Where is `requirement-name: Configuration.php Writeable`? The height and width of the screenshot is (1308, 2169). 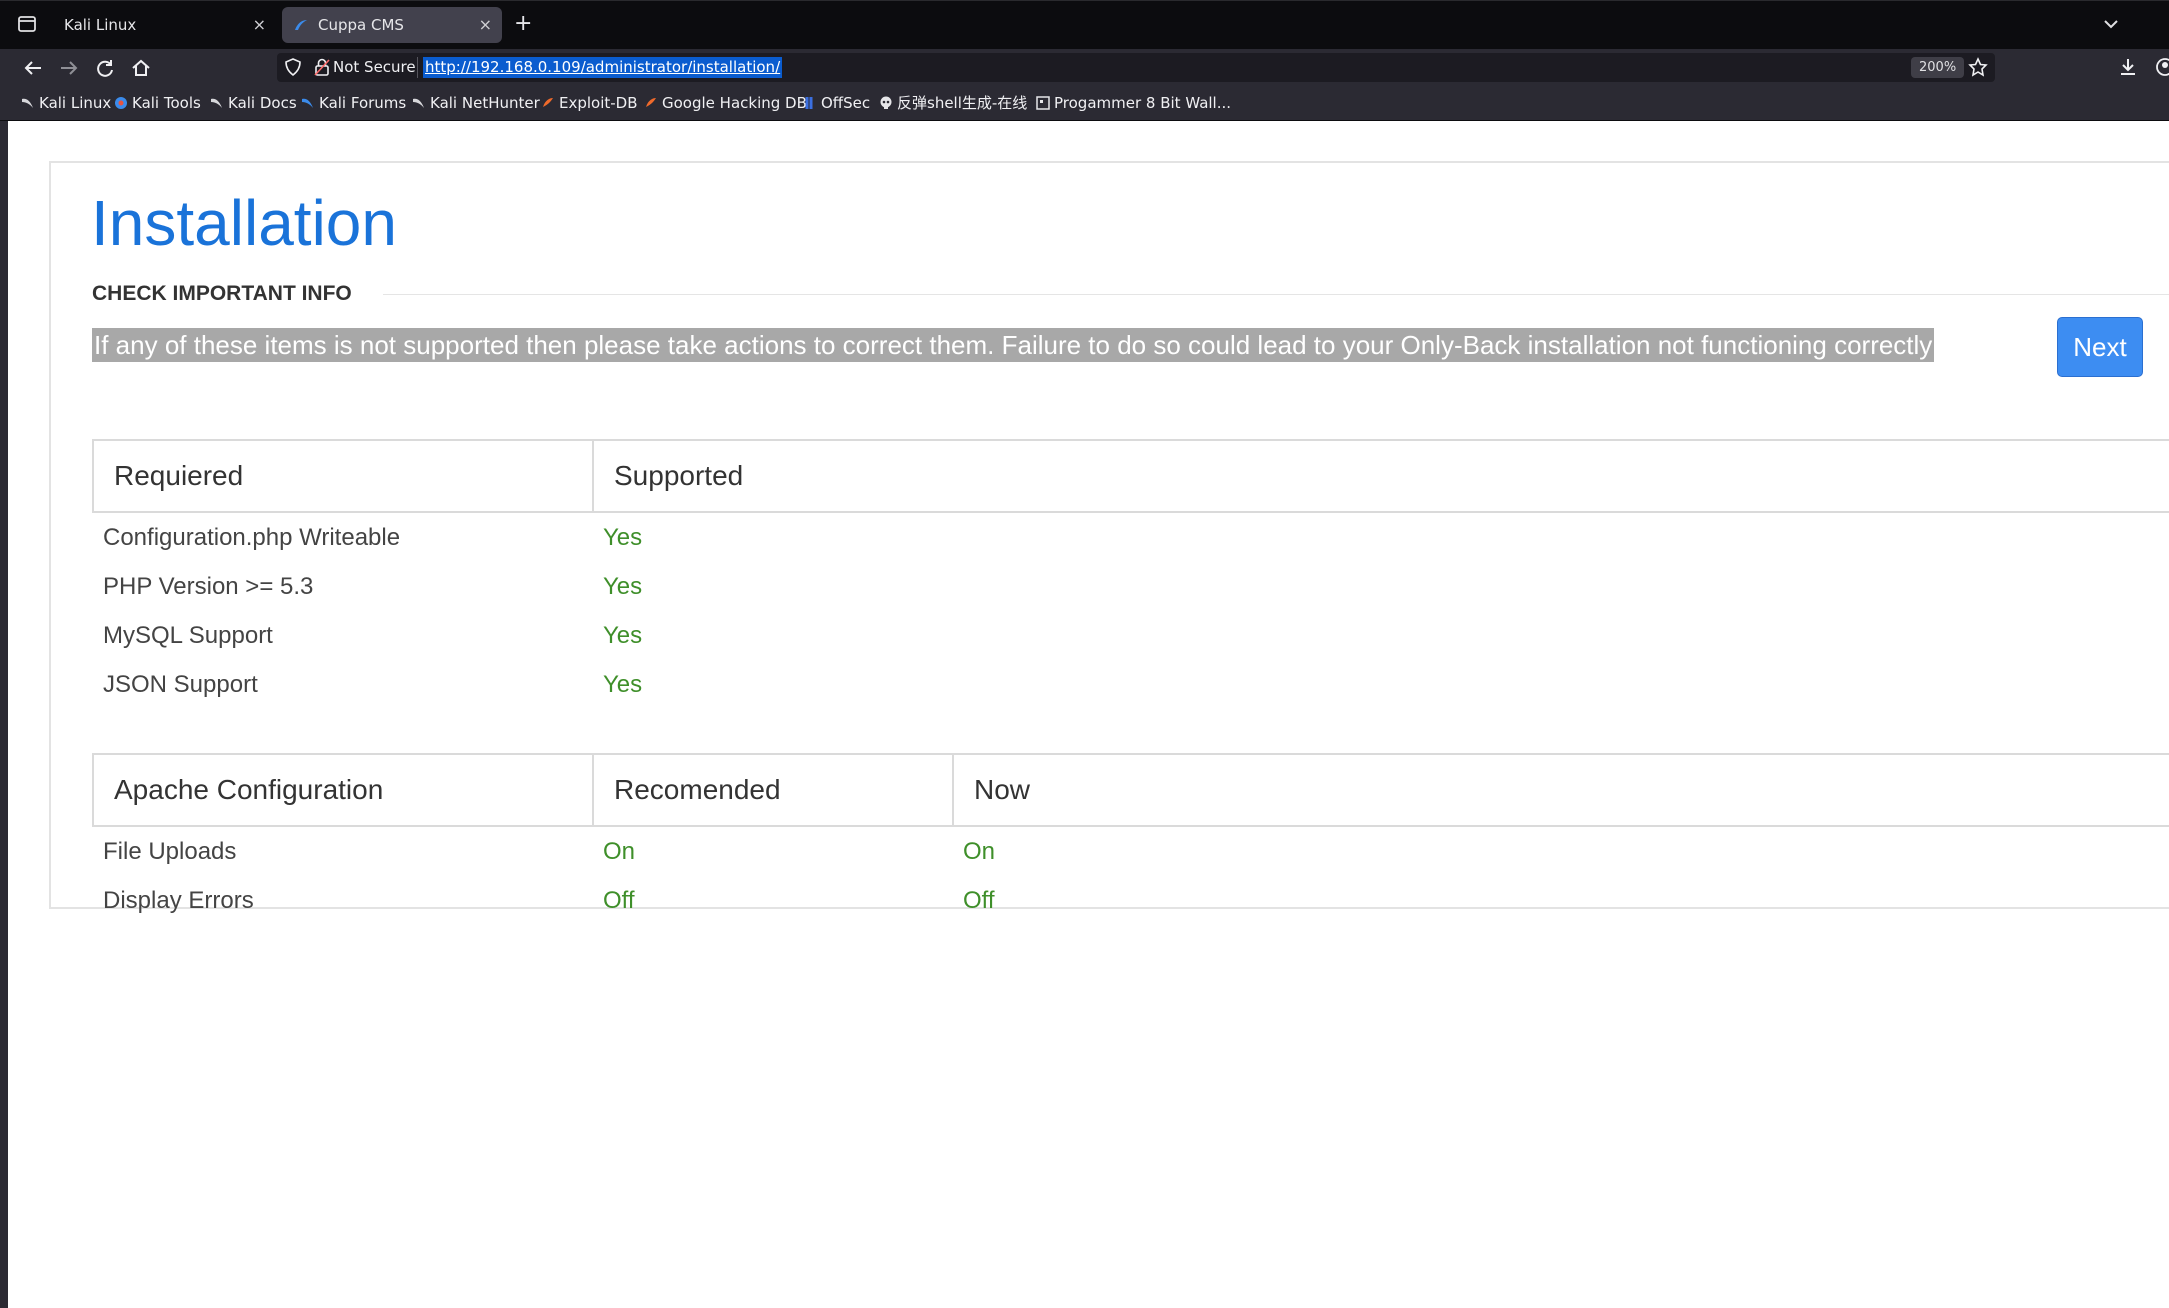 requirement-name: Configuration.php Writeable is located at coordinates (252, 537).